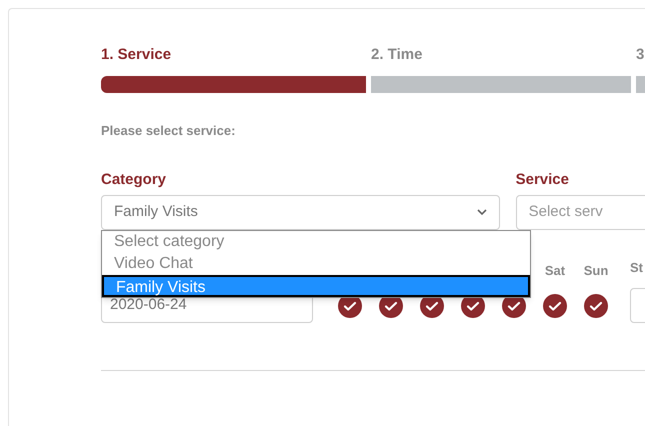 Image resolution: width=645 pixels, height=426 pixels. Describe the element at coordinates (636, 266) in the screenshot. I see `column-label: St` at that location.